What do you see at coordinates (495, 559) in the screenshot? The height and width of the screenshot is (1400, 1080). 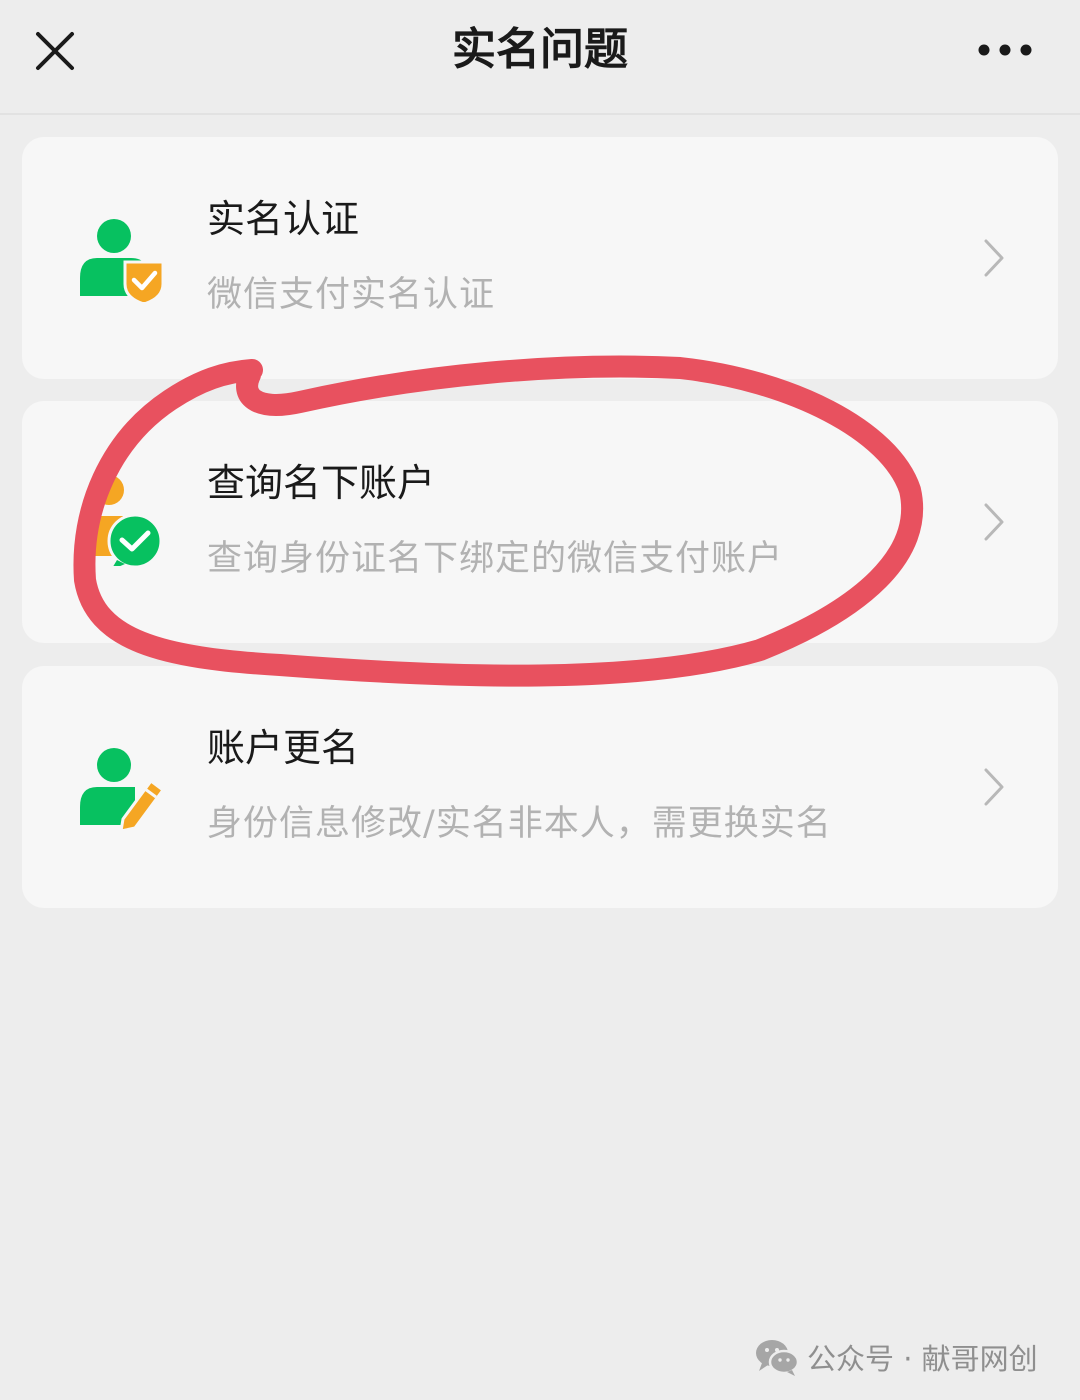 I see `item-description: 查询身份证名下绑定的微信支付账户` at bounding box center [495, 559].